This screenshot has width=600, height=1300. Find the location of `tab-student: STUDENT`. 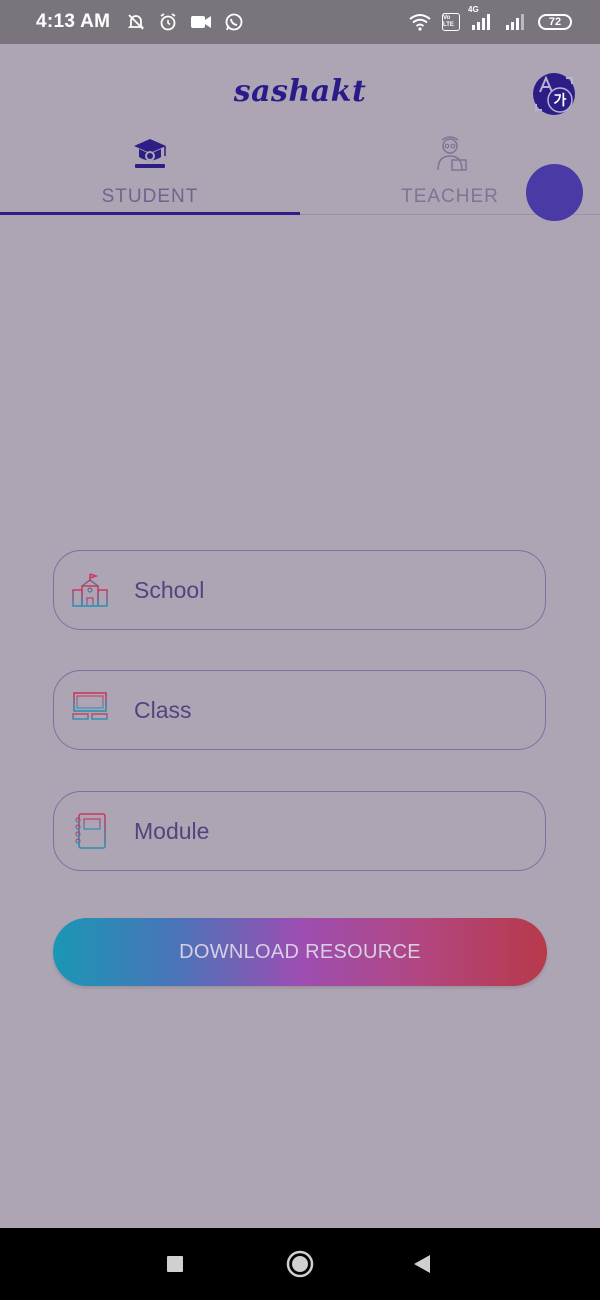

tab-student: STUDENT is located at coordinates (150, 171).